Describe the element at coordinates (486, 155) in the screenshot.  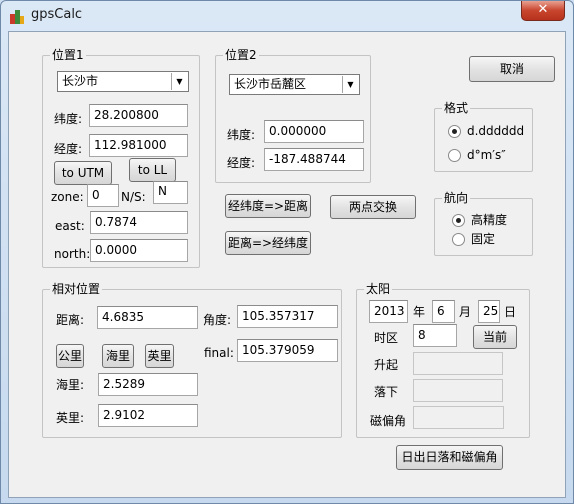
I see `format-option-dms-label: d°m′s″` at that location.